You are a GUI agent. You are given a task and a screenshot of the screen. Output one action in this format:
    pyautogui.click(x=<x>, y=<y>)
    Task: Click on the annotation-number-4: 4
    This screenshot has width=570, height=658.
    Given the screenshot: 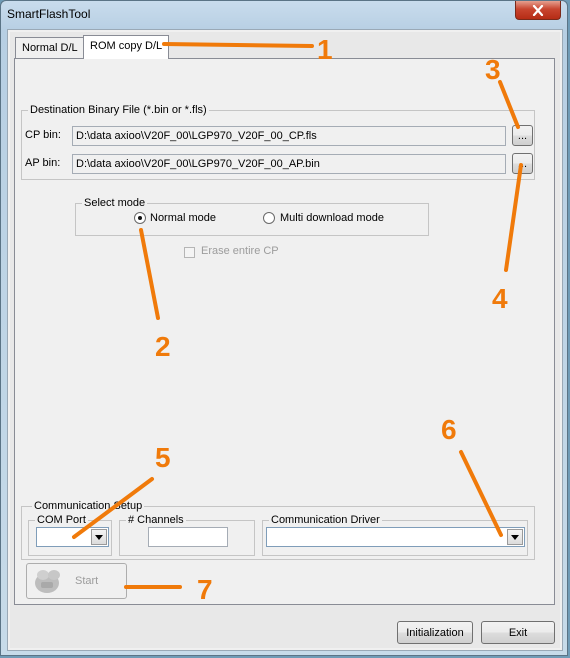 What is the action you would take?
    pyautogui.click(x=500, y=298)
    